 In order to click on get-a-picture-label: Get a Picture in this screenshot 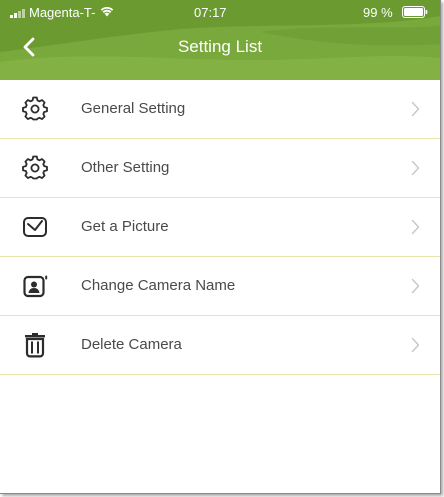, I will do `click(125, 226)`.